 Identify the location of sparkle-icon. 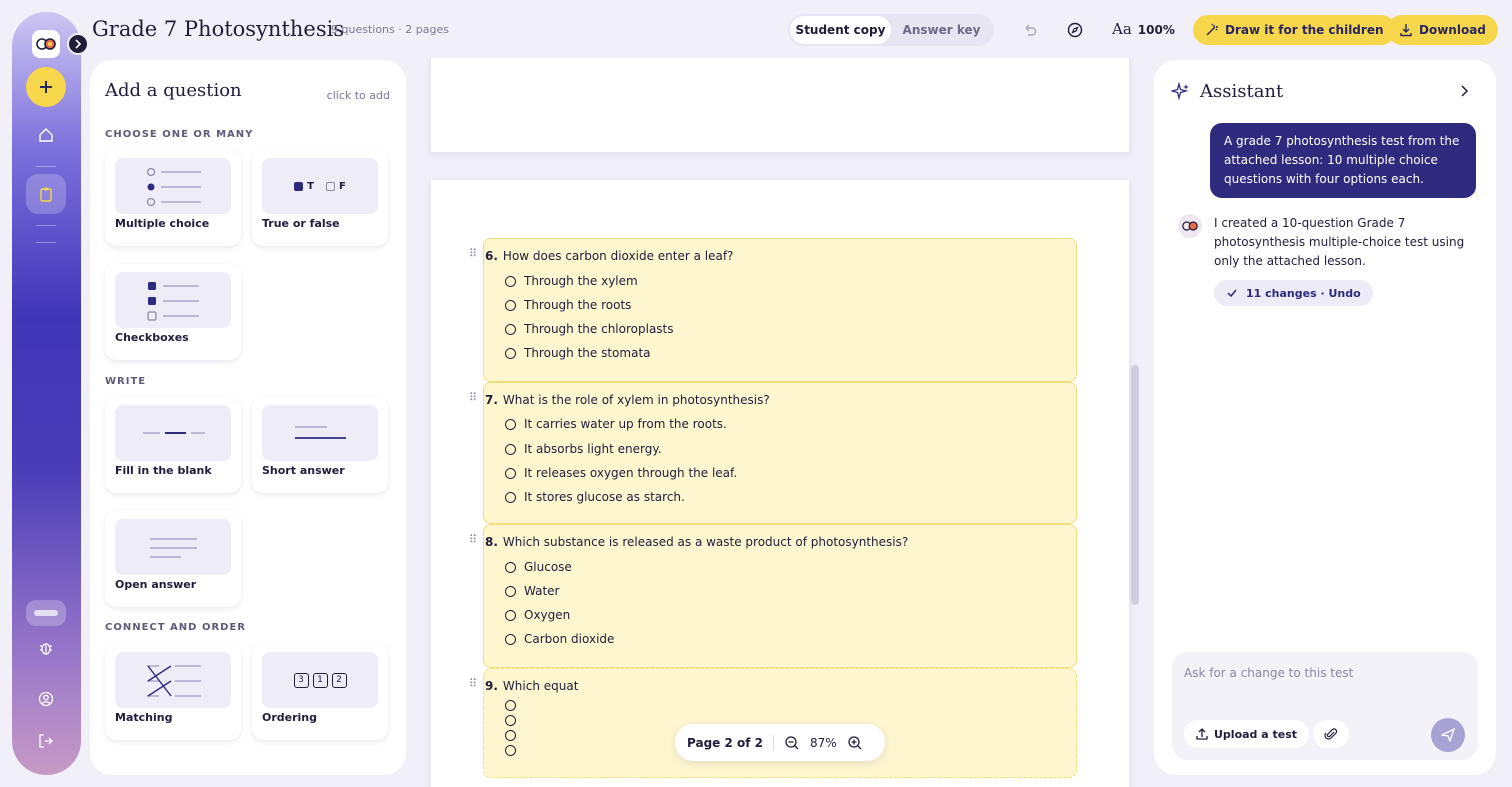
(1180, 91).